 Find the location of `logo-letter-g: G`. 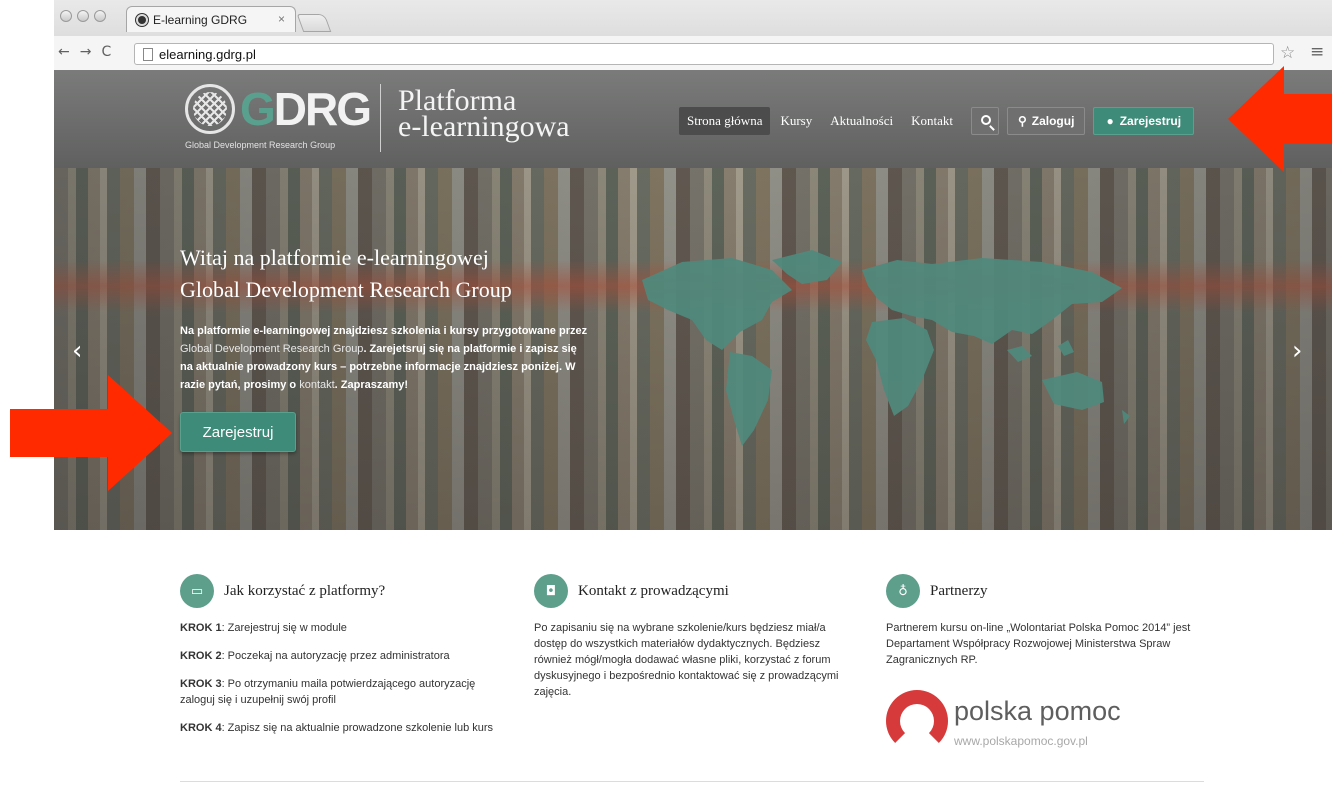

logo-letter-g: G is located at coordinates (258, 109).